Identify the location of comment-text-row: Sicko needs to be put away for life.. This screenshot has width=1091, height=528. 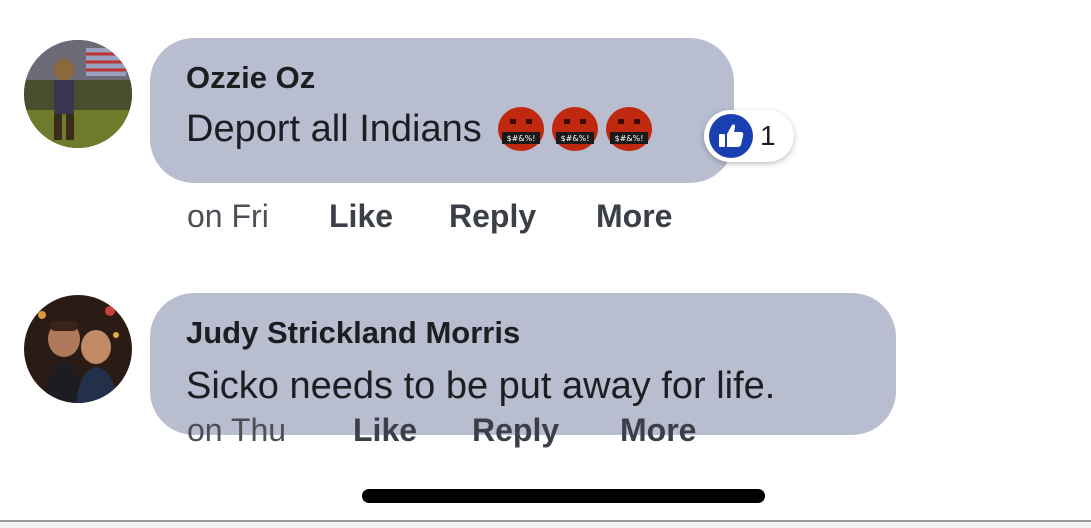
(523, 386).